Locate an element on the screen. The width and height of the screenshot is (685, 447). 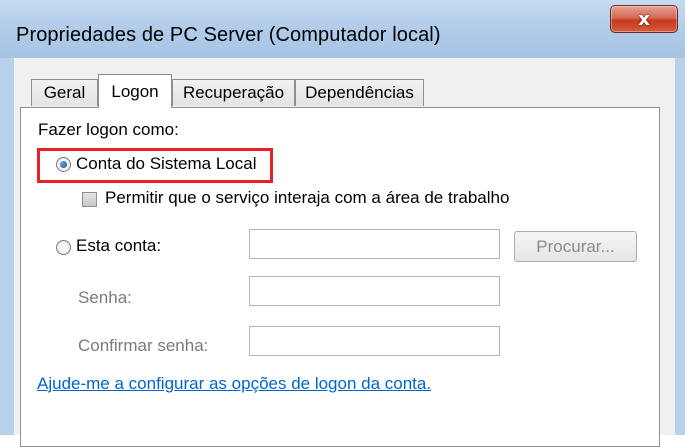
password-input is located at coordinates (374, 291).